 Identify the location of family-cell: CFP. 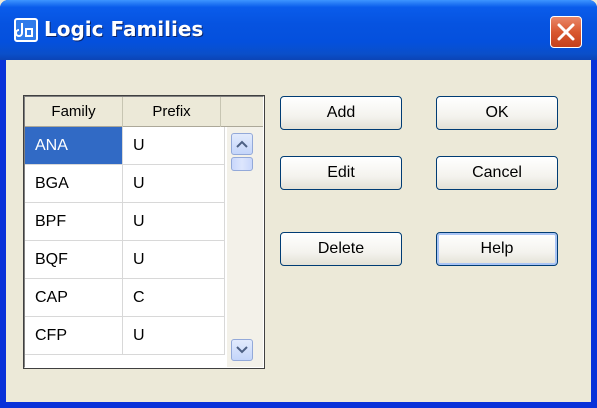
(74, 336).